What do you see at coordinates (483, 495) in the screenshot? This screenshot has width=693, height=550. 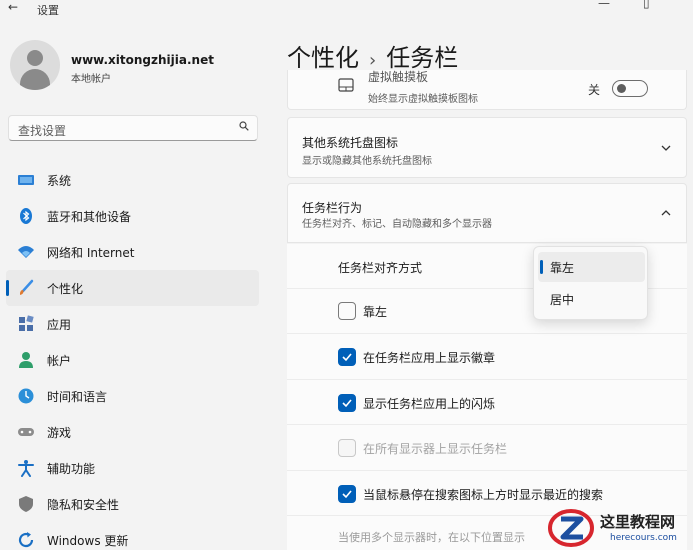 I see `recent-search-label: 当鼠标悬停在搜索图标上方时显示最近的搜索` at bounding box center [483, 495].